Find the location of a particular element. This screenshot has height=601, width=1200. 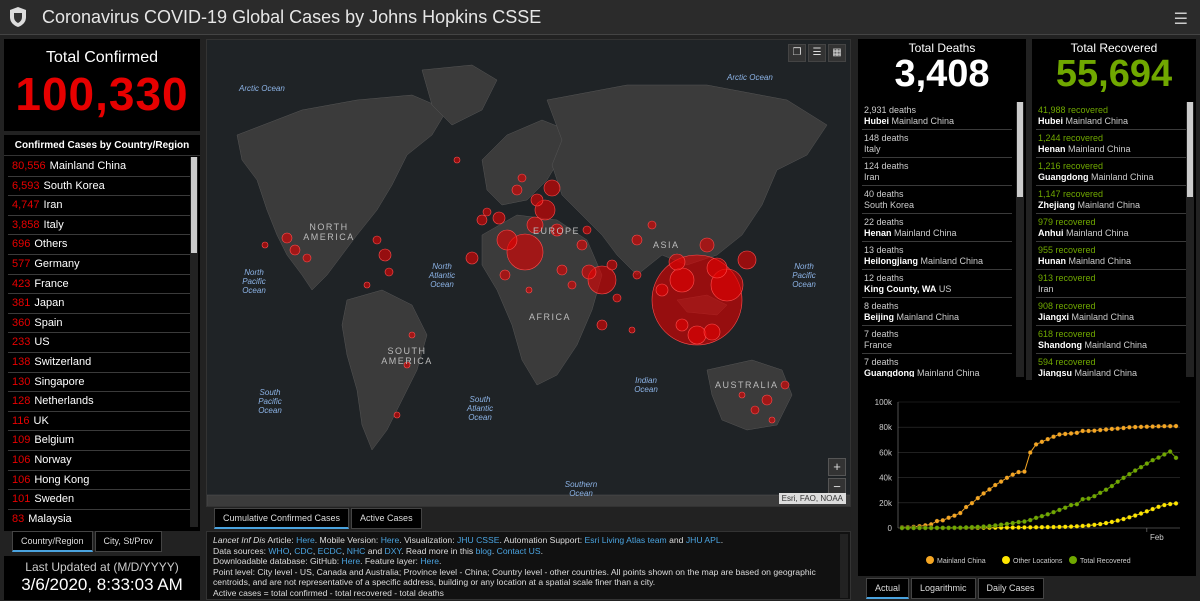

deaths-row: 2,931 deaths Hubei Mainland China is located at coordinates (937, 116).